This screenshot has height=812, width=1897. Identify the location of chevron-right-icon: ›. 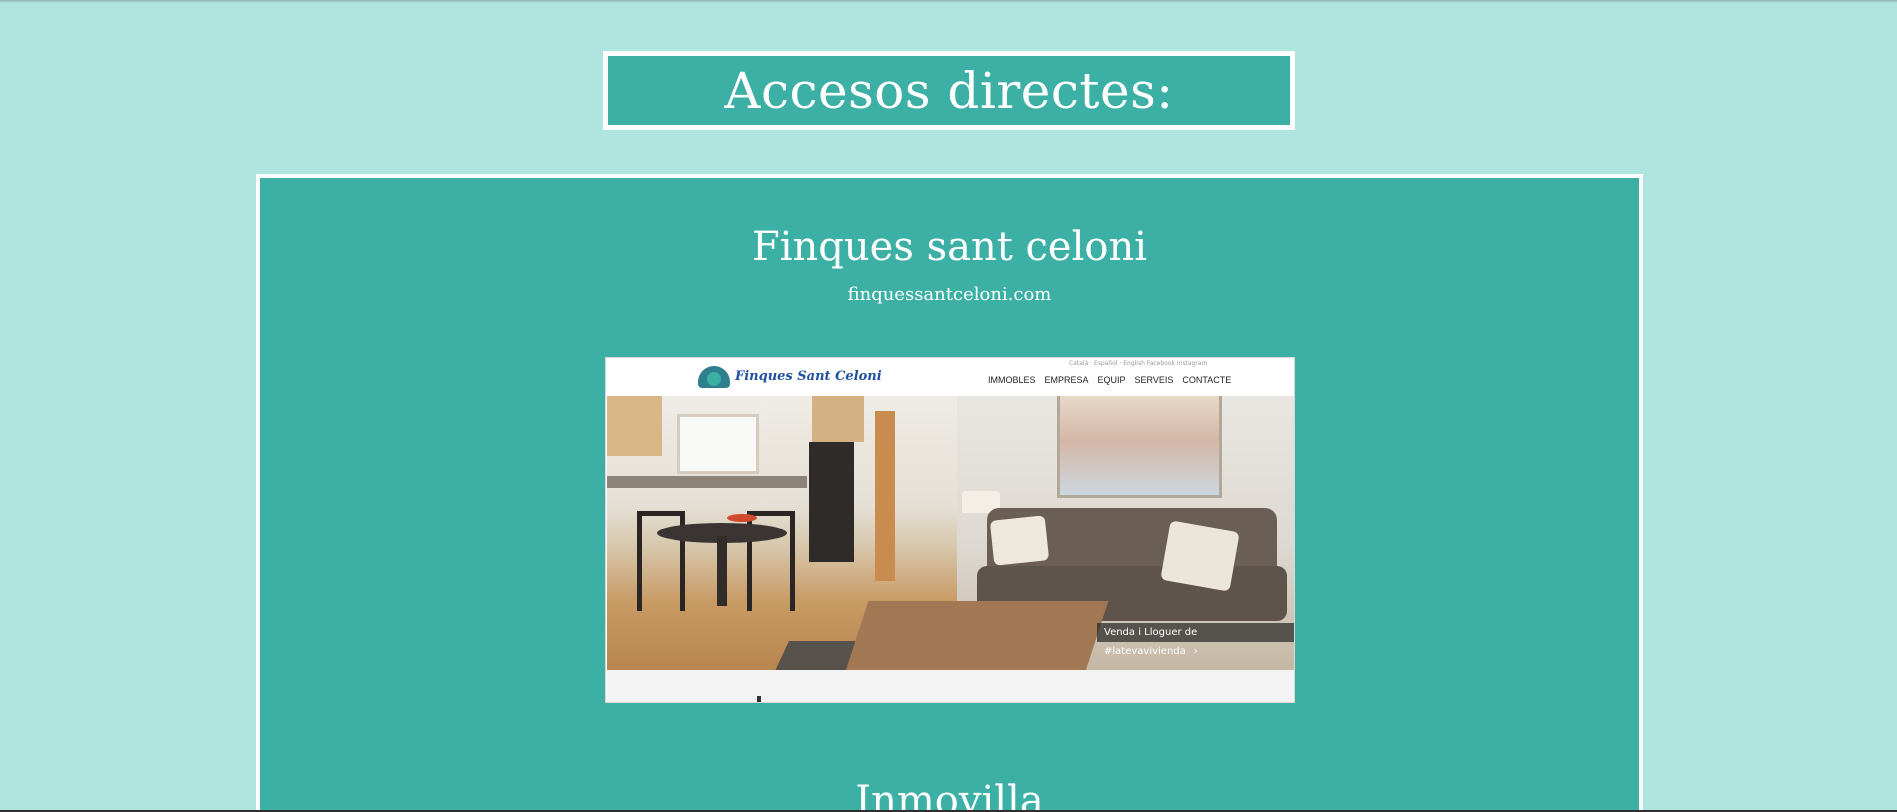
(1195, 651).